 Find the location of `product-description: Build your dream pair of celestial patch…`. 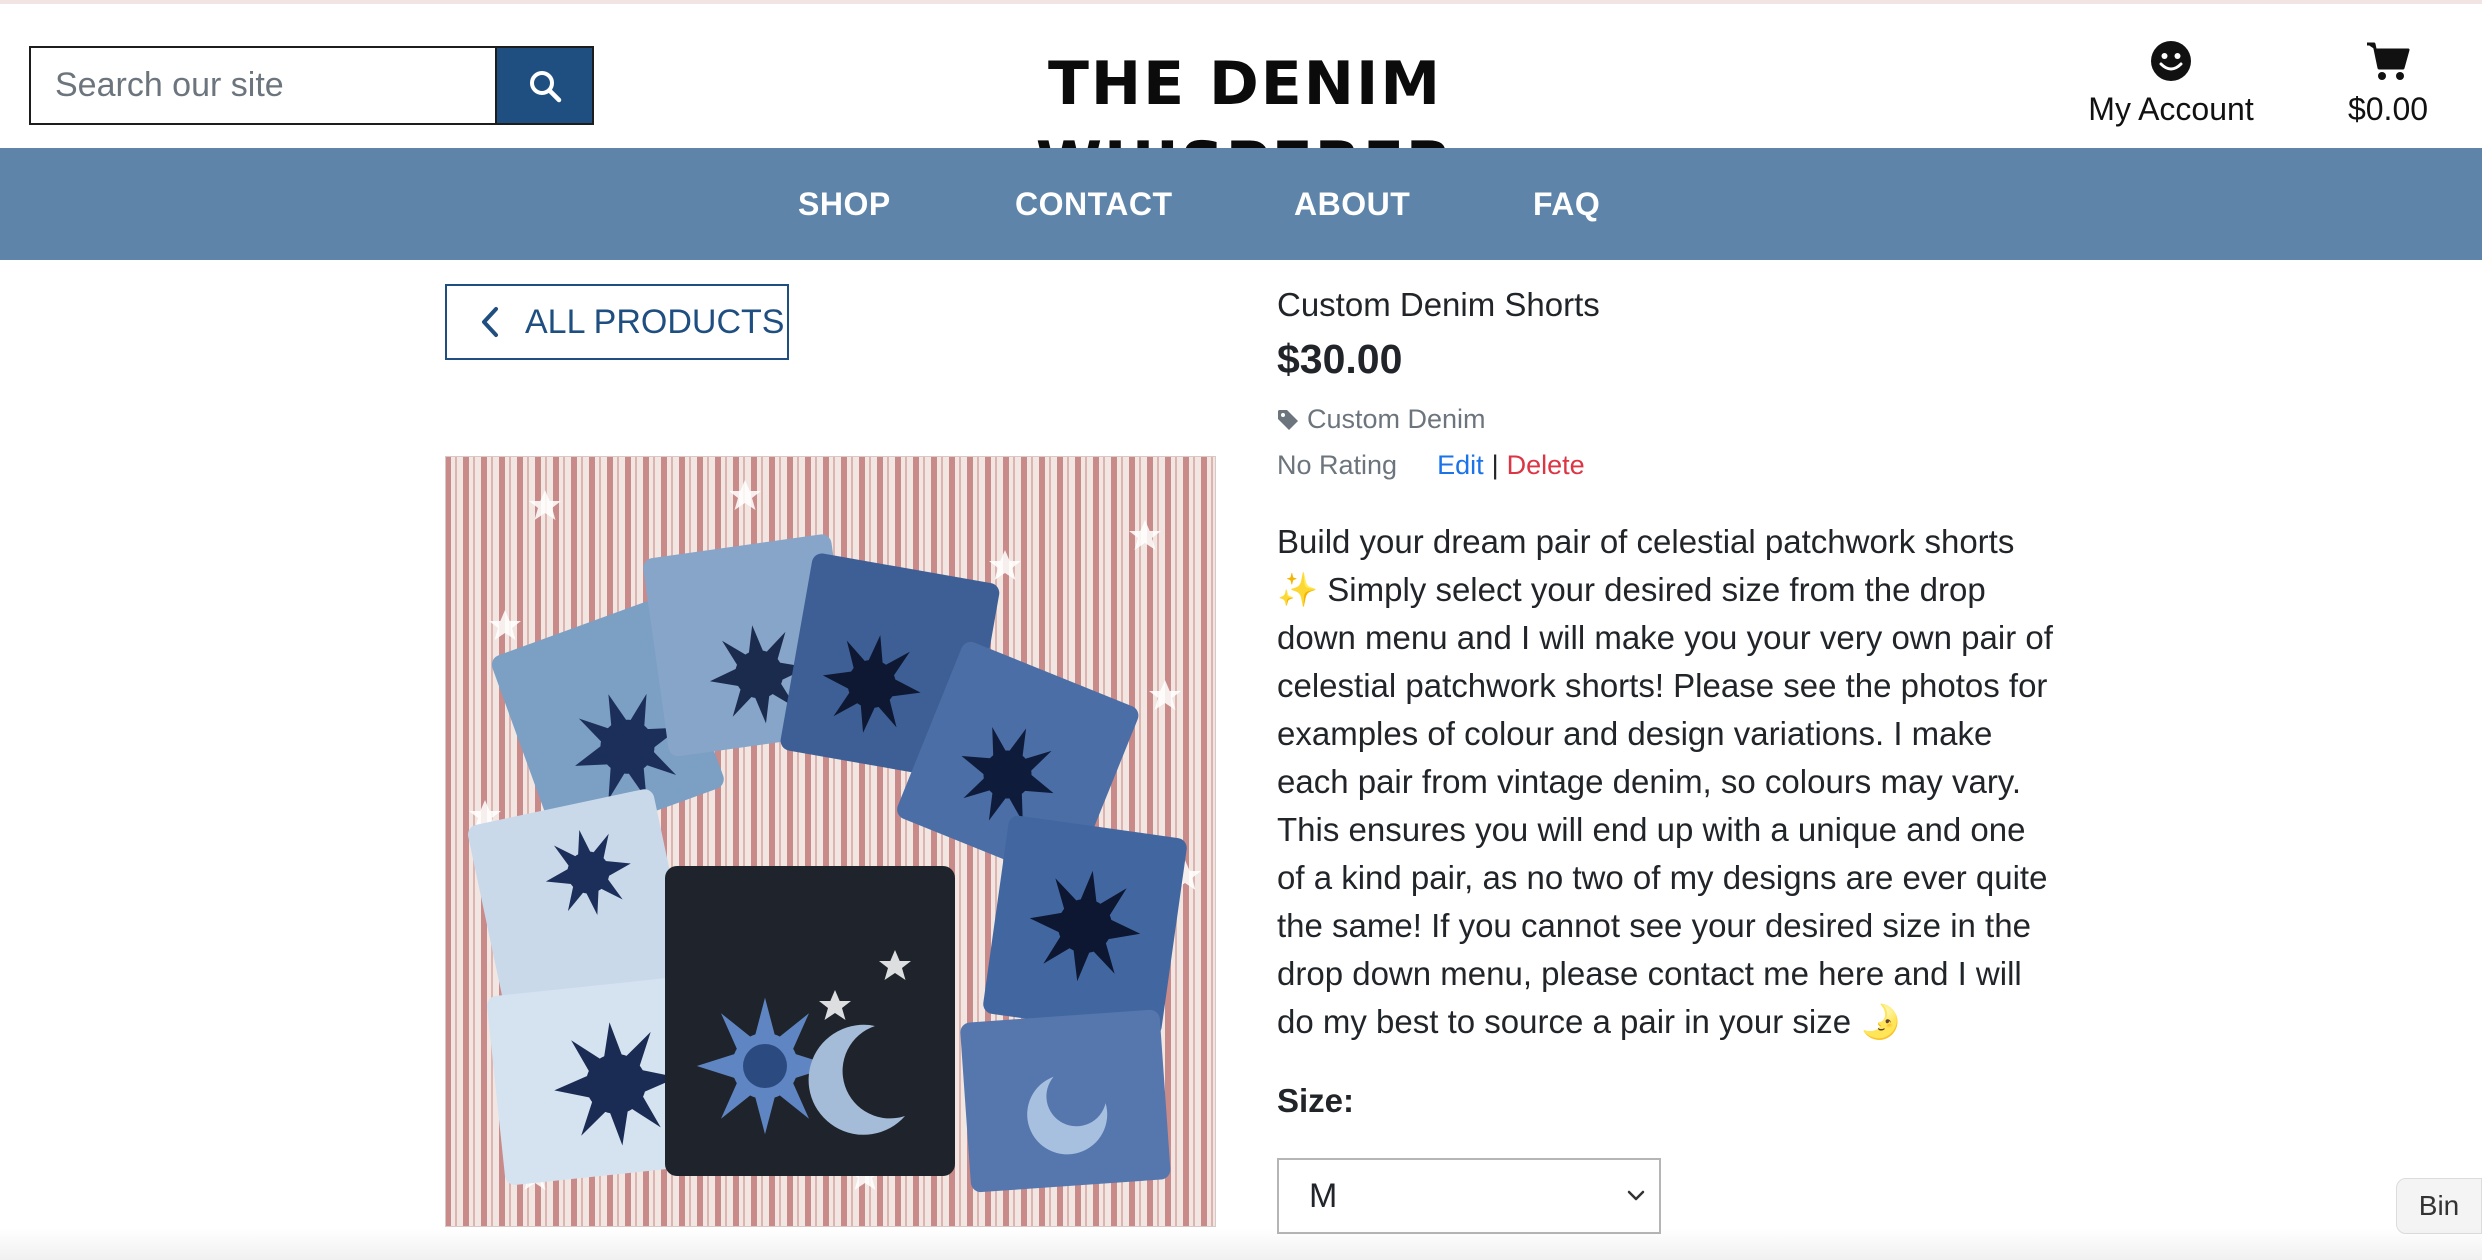

product-description: Build your dream pair of celestial patch… is located at coordinates (1672, 782).